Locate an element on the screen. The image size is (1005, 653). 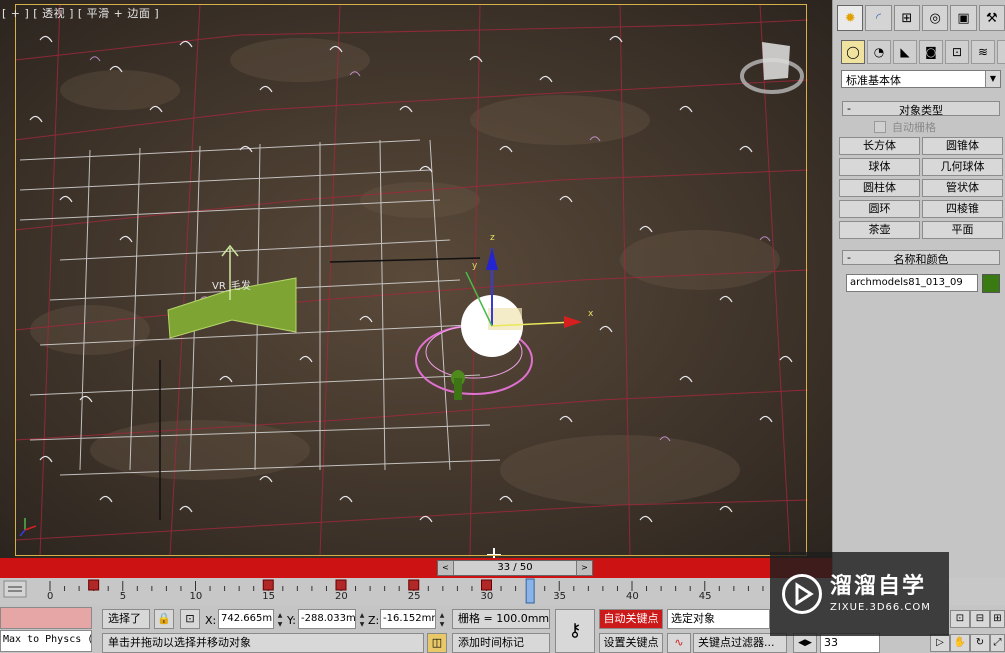
frame-tick-label: 45 is located at coordinates (705, 596).